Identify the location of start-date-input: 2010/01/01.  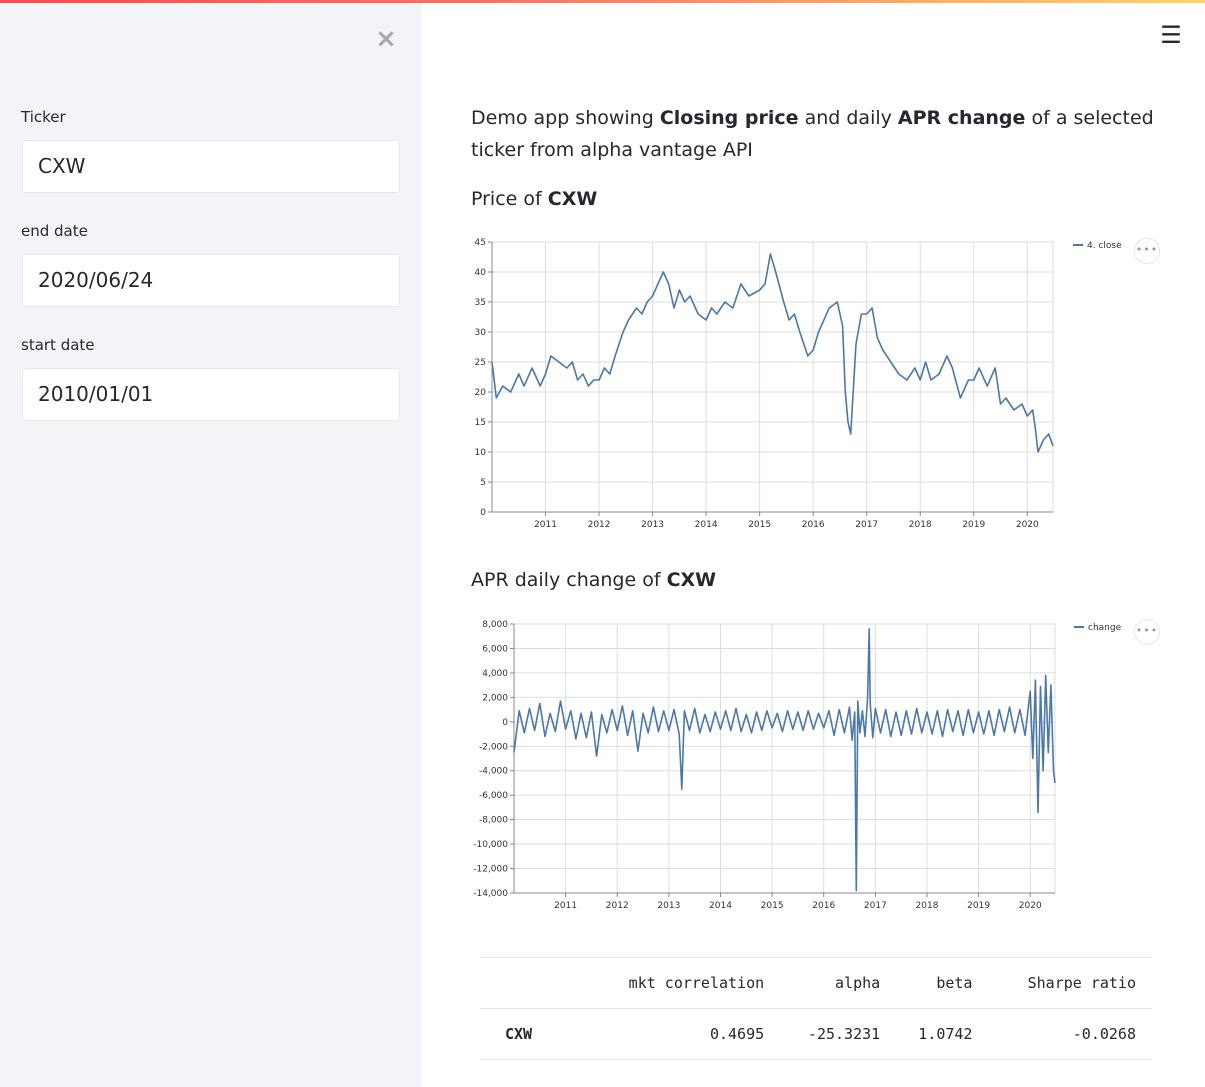
(211, 394).